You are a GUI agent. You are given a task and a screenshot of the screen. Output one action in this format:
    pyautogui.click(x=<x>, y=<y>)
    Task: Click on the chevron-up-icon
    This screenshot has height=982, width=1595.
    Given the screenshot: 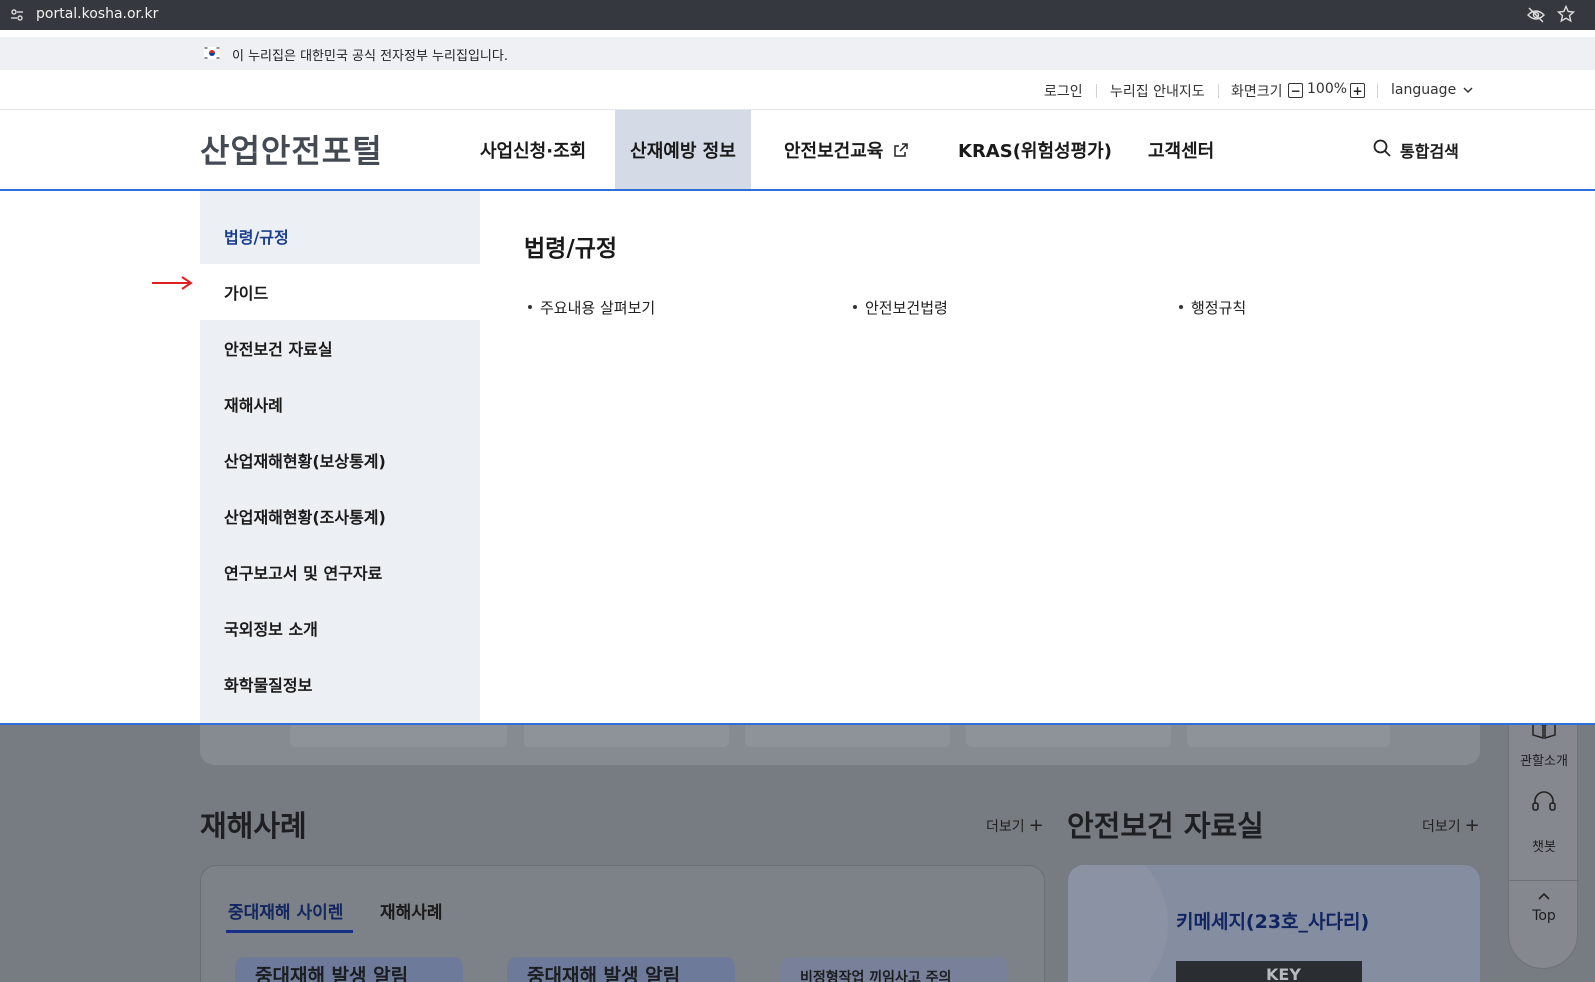 What is the action you would take?
    pyautogui.click(x=1544, y=896)
    